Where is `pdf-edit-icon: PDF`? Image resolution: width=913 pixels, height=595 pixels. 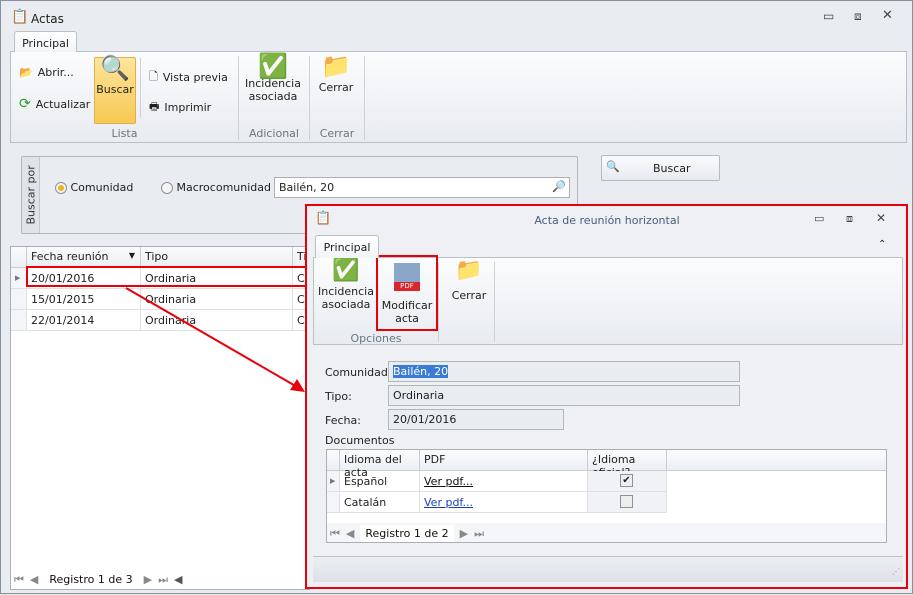
pdf-edit-icon: PDF is located at coordinates (407, 277).